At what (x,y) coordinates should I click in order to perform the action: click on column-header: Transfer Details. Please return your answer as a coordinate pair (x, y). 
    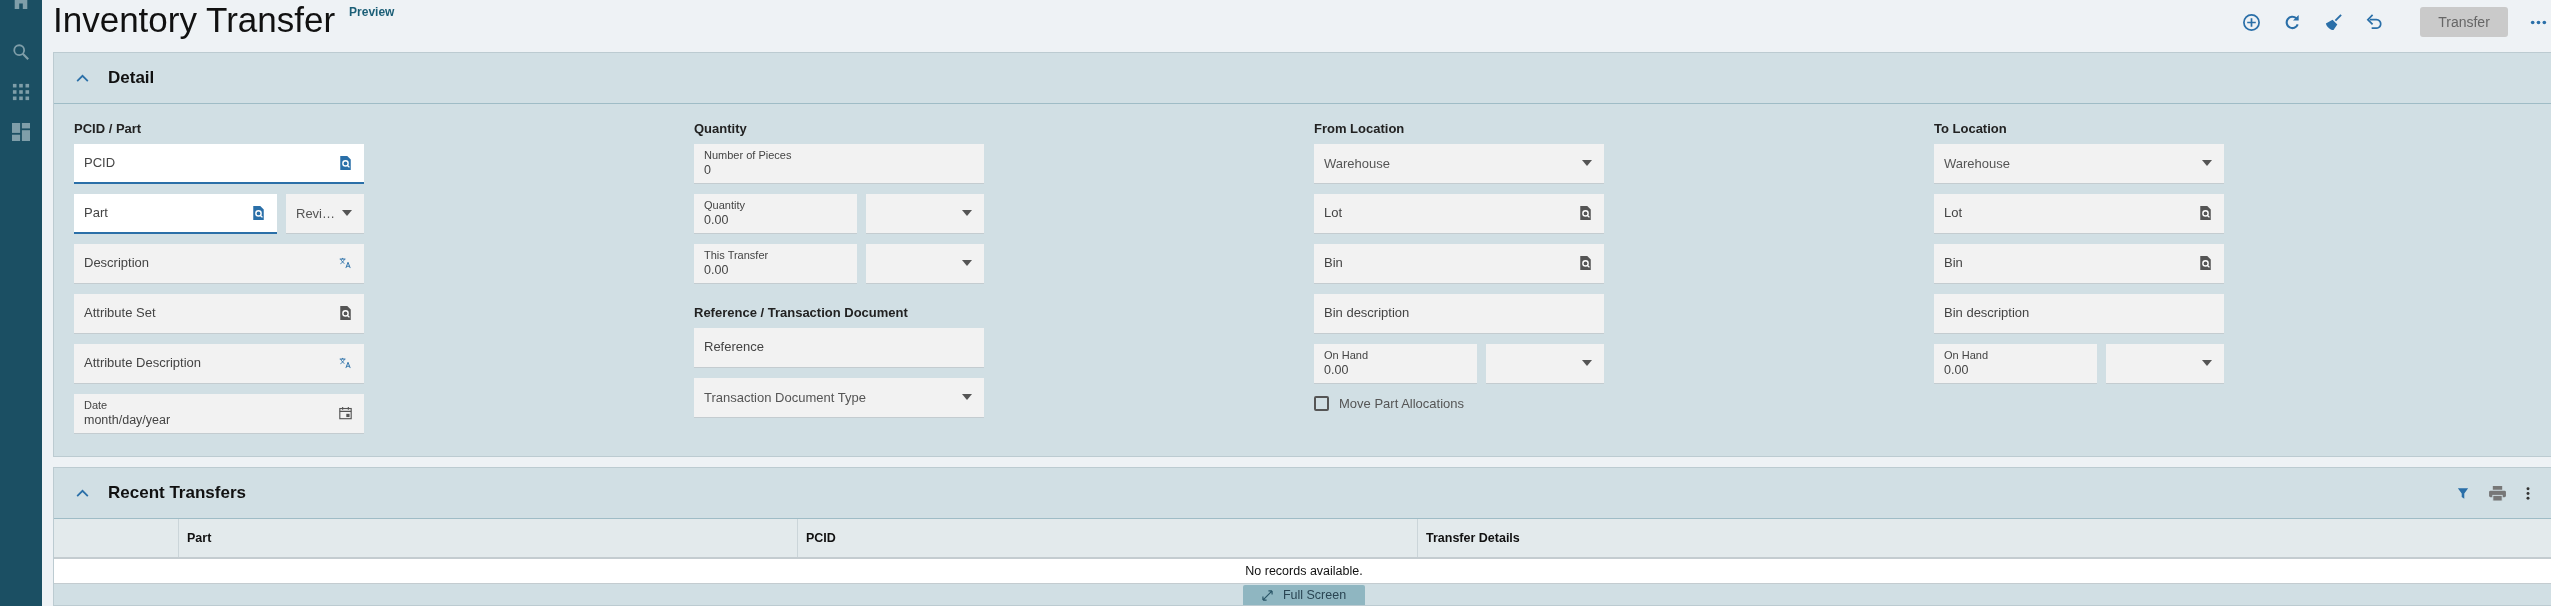
    Looking at the image, I should click on (1984, 538).